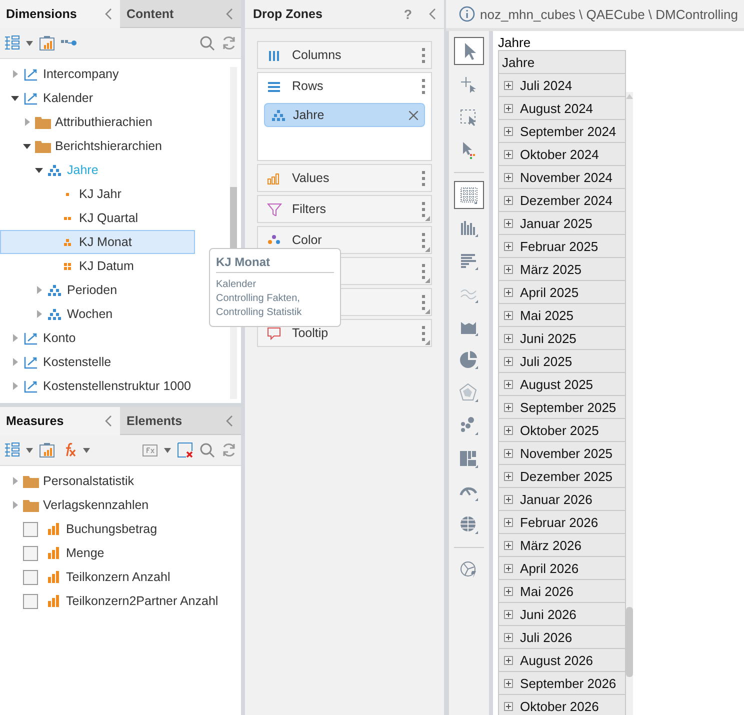 The image size is (744, 715). Describe the element at coordinates (180, 14) in the screenshot. I see `panel-tab: Content` at that location.